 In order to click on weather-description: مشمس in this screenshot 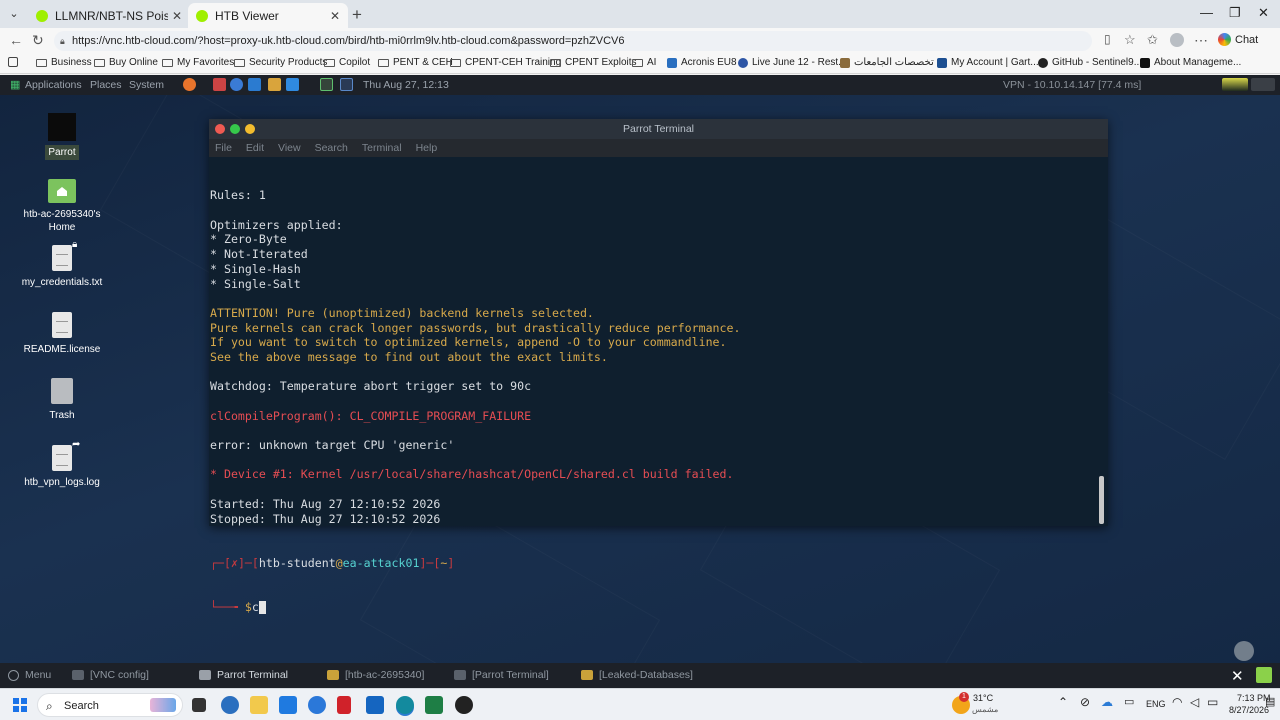, I will do `click(985, 709)`.